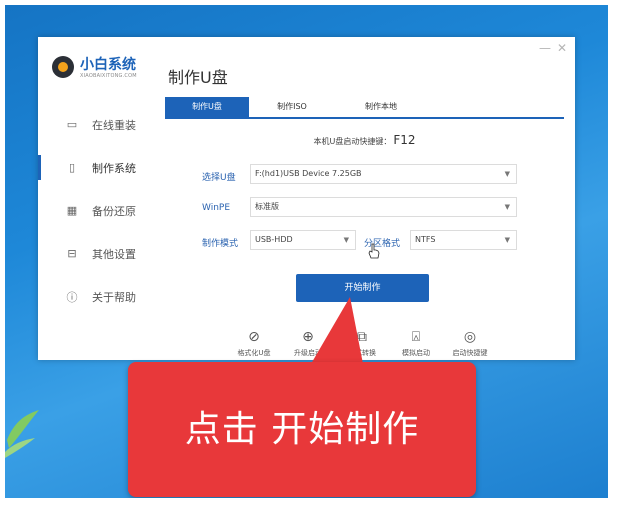  What do you see at coordinates (72, 167) in the screenshot?
I see `usb-icon: ▯` at bounding box center [72, 167].